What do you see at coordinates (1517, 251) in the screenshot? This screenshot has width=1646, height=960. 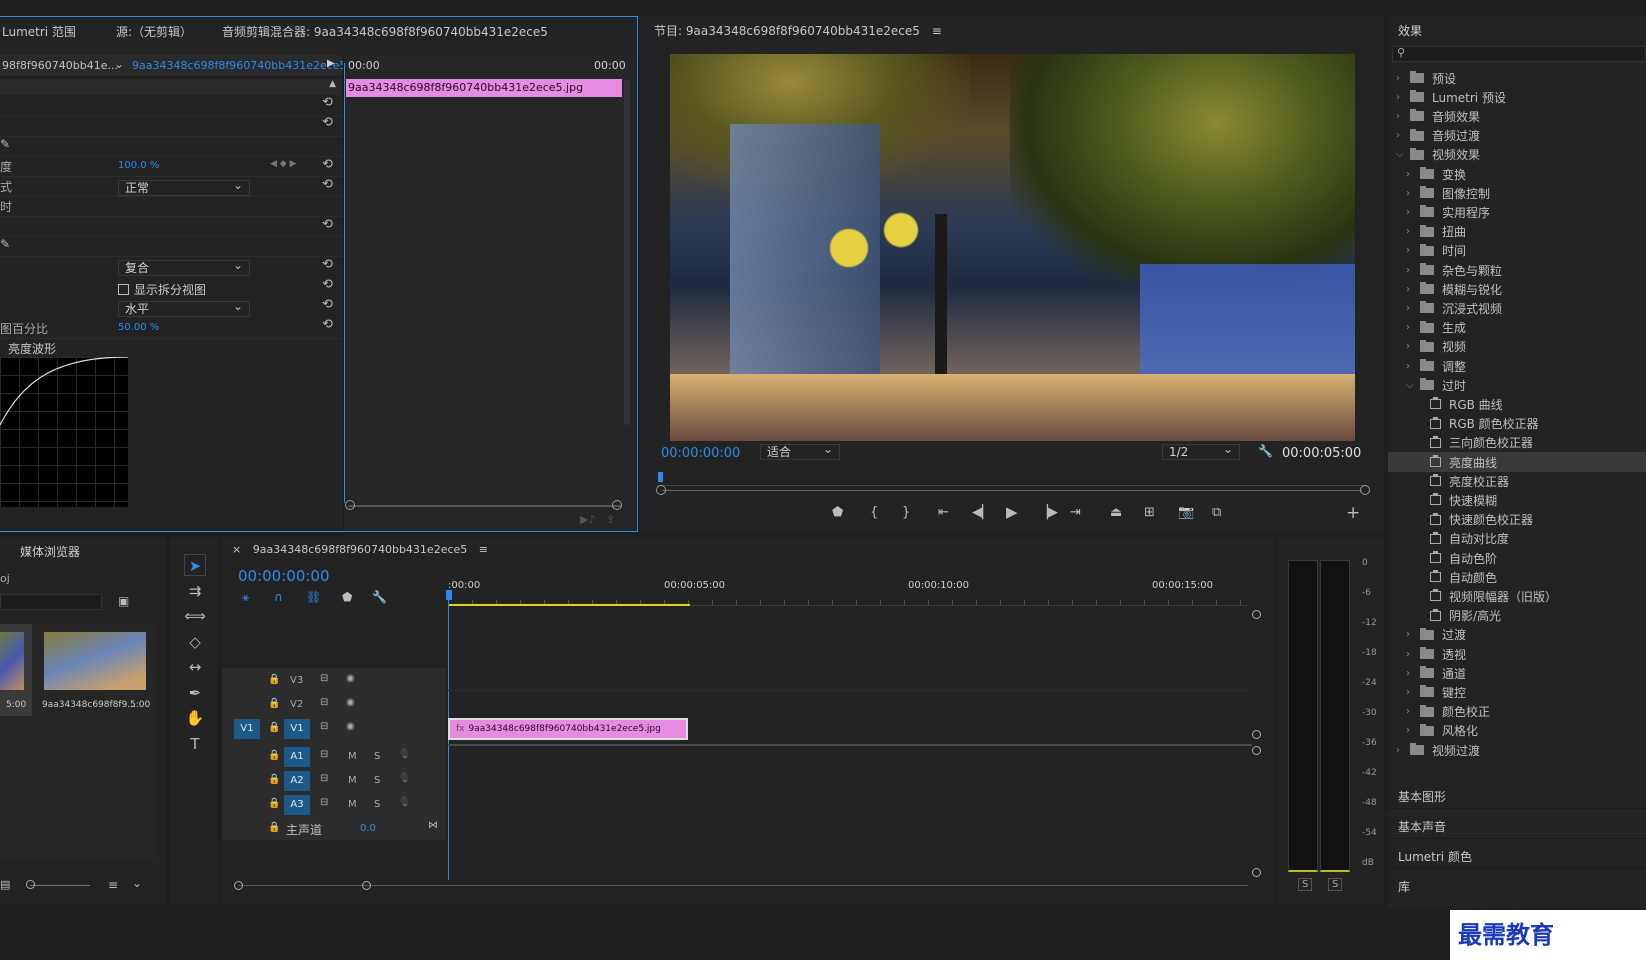 I see `effects-folder: › 时间` at bounding box center [1517, 251].